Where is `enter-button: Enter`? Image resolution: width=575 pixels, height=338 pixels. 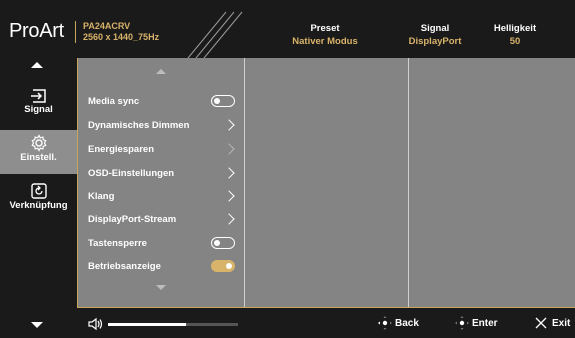 enter-button: Enter is located at coordinates (485, 323).